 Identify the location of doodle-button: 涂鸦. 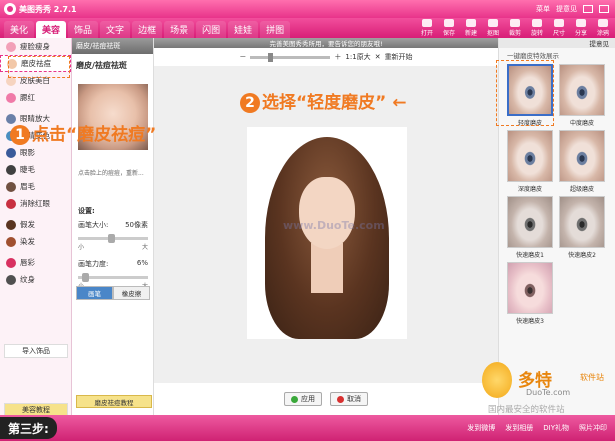
(603, 28).